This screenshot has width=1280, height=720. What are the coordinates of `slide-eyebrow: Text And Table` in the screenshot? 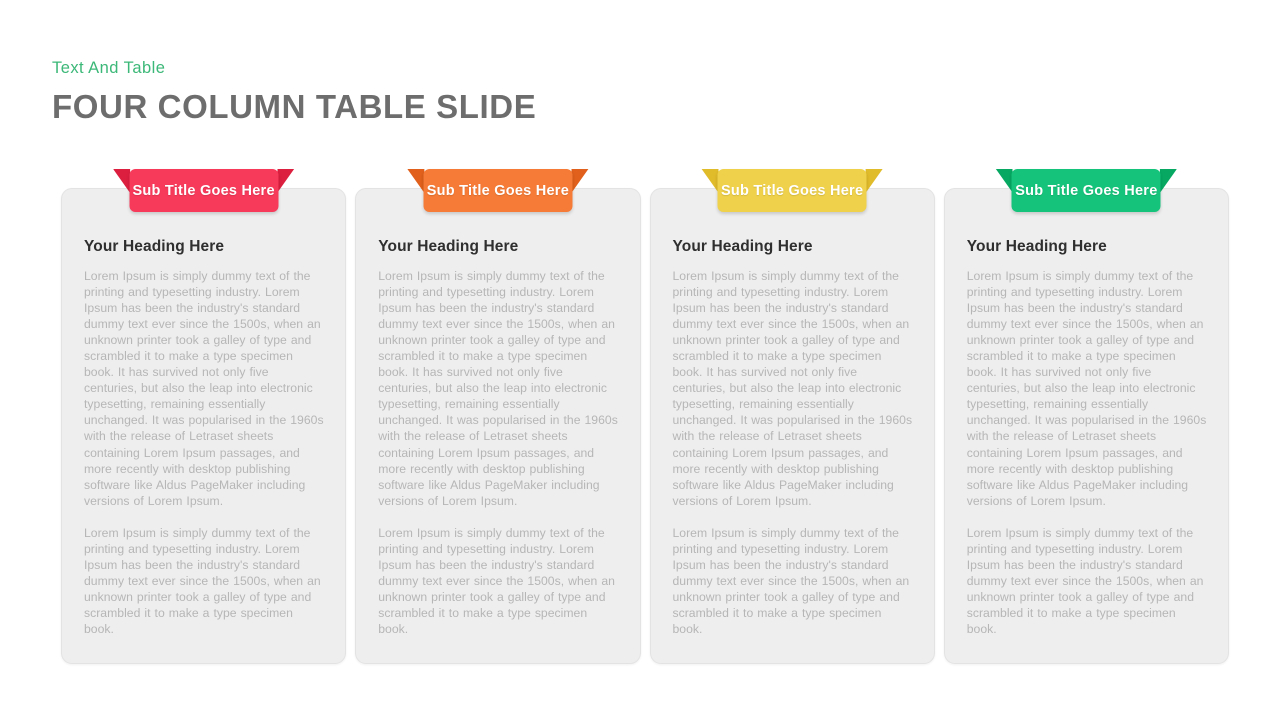 It's located at (109, 68).